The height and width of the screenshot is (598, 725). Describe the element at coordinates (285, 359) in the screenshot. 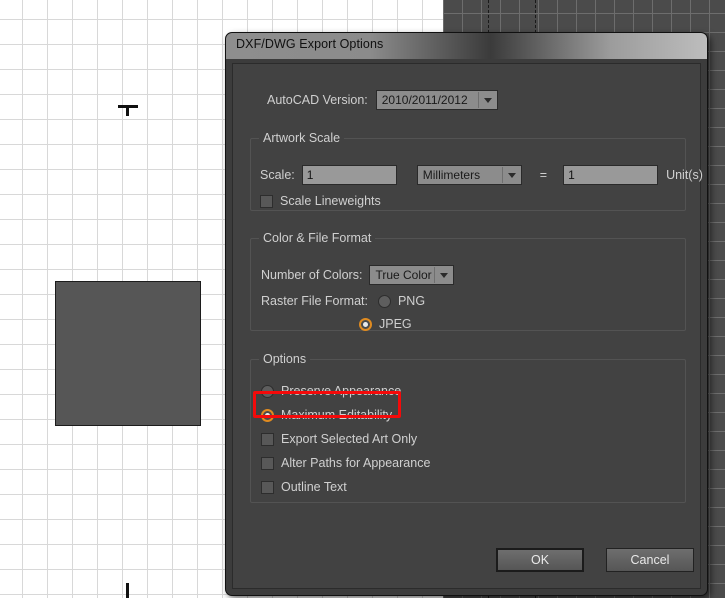

I see `options-legend: Options` at that location.